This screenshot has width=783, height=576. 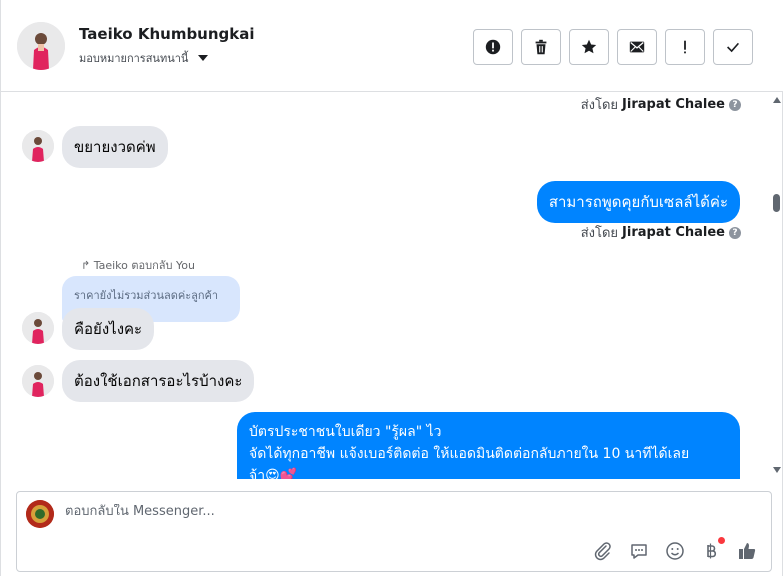 What do you see at coordinates (134, 58) in the screenshot?
I see `assign-label: มอบหมายการสนทนานี้` at bounding box center [134, 58].